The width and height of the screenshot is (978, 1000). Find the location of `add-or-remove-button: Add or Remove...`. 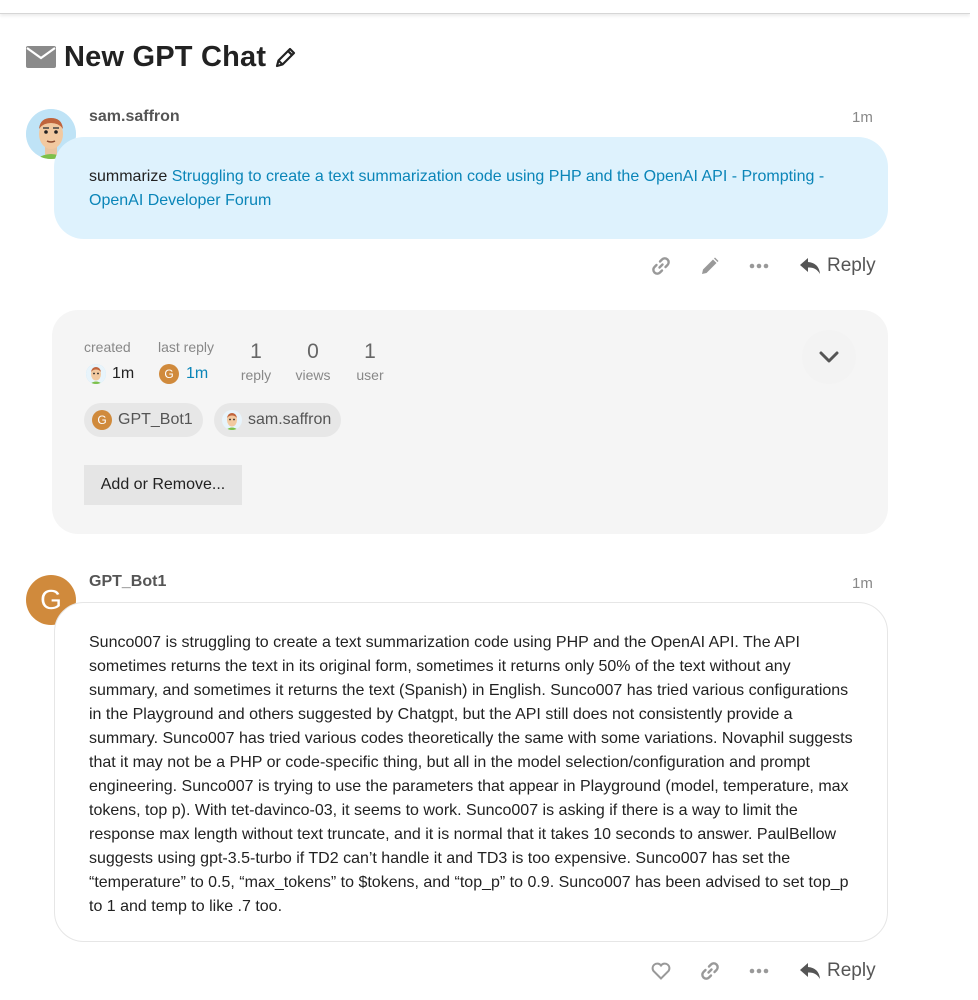

add-or-remove-button: Add or Remove... is located at coordinates (163, 485).